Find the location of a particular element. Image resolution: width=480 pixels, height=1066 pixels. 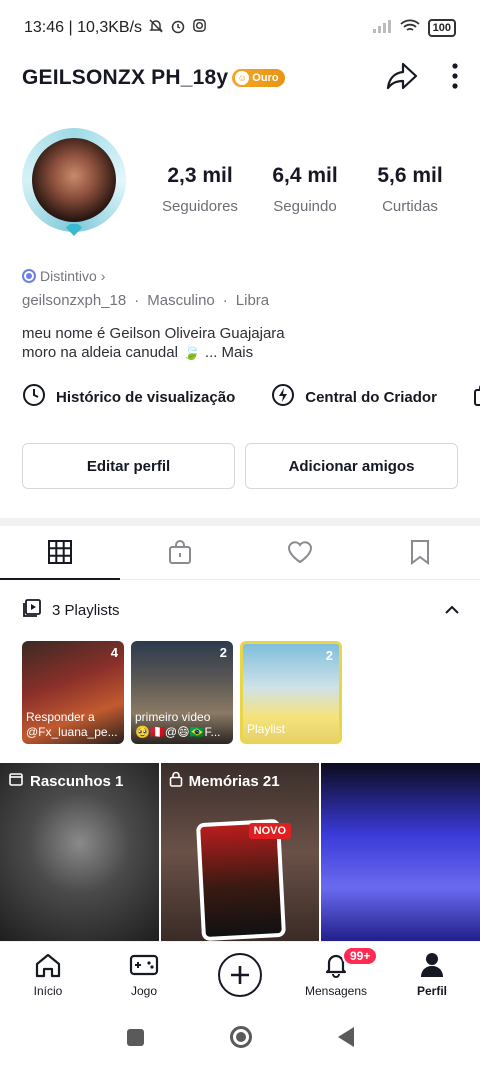

nav-profile: Perfil is located at coordinates (432, 975).